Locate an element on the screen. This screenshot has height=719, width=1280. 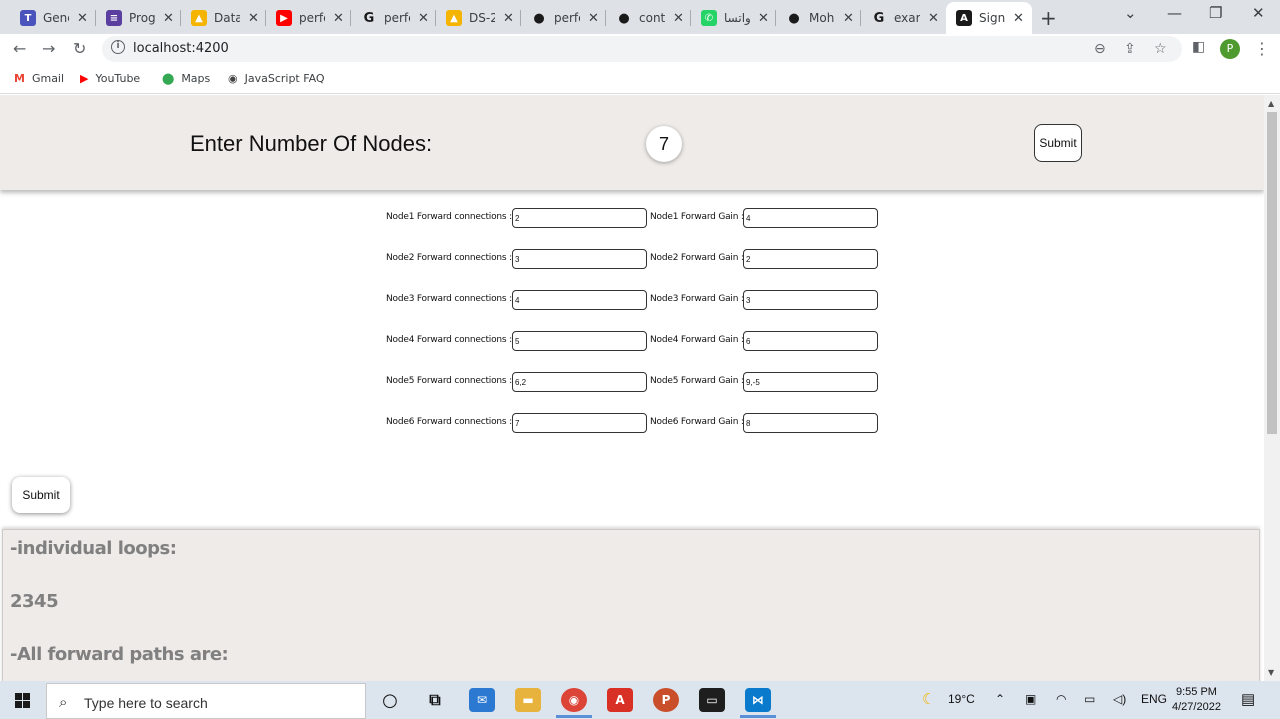
weather-moon-icon: ☾ is located at coordinates (928, 699).